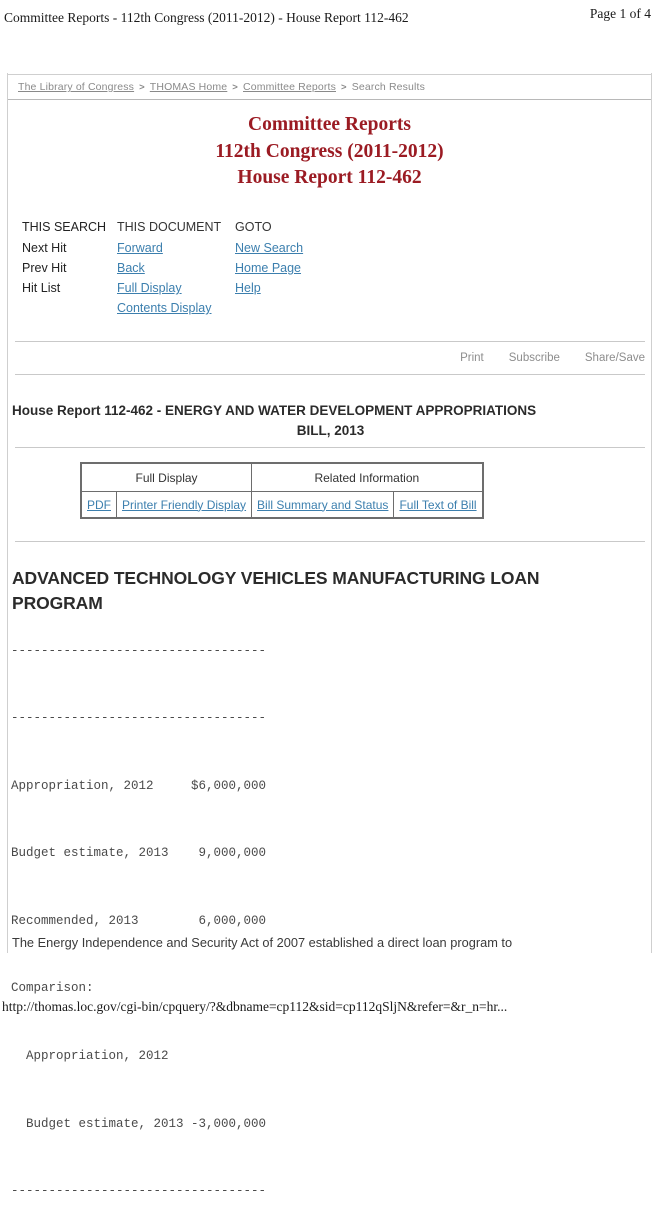 The height and width of the screenshot is (1209, 661). Describe the element at coordinates (322, 505) in the screenshot. I see `link-bill-summary-and-status: Bill Summary and Status` at that location.